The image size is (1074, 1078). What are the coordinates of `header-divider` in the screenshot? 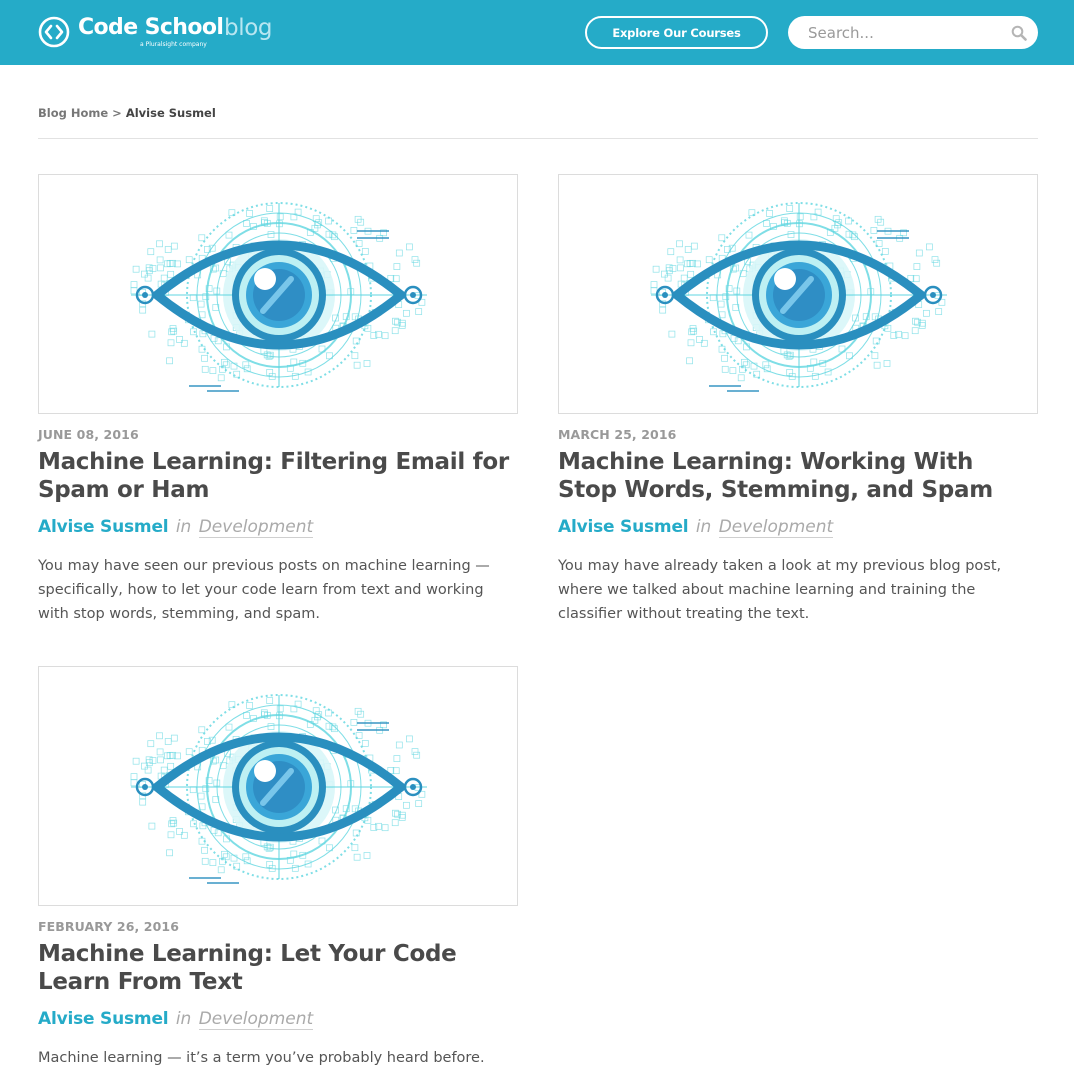 It's located at (538, 138).